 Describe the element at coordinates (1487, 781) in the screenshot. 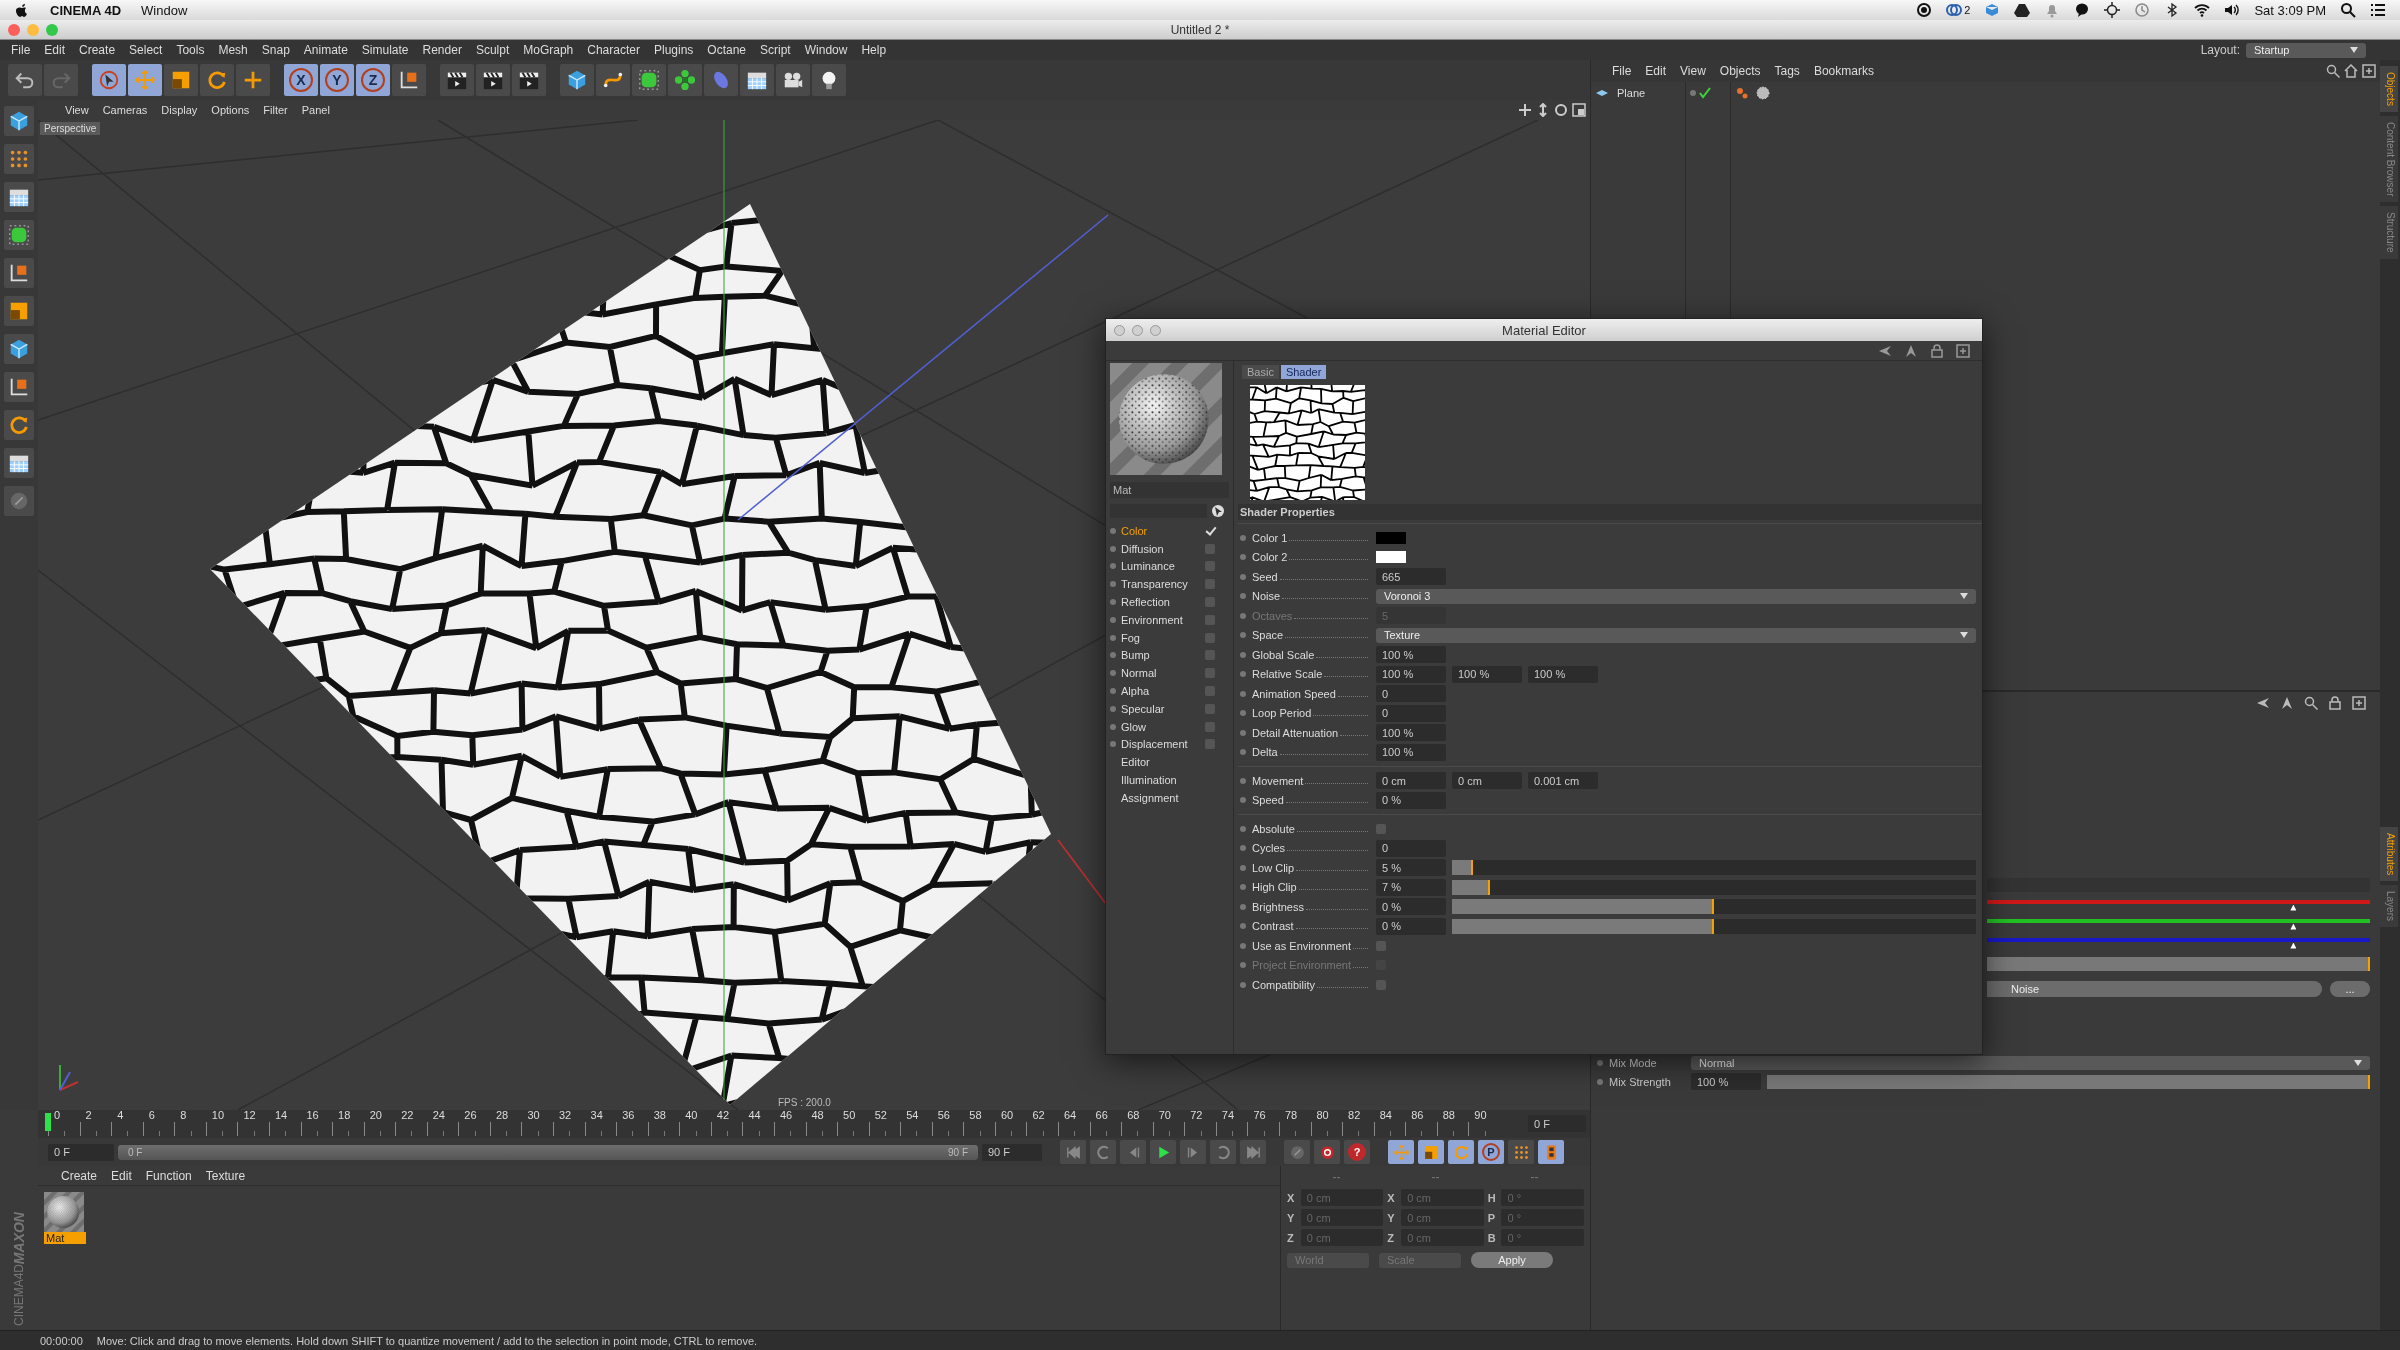

I see `number-field: 0 cm` at that location.